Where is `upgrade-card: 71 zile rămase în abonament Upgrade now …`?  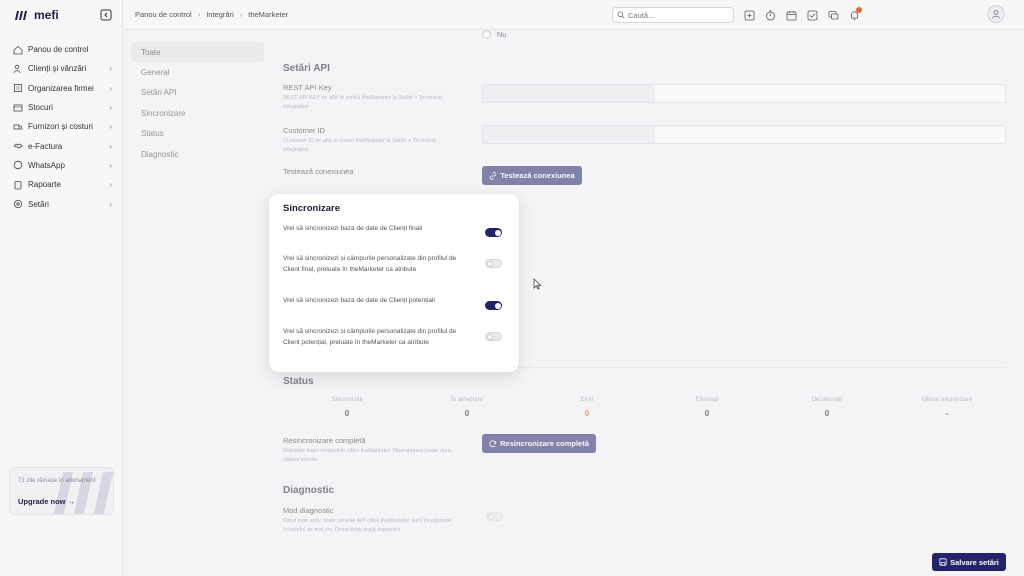 upgrade-card: 71 zile rămase în abonament Upgrade now … is located at coordinates (61, 491).